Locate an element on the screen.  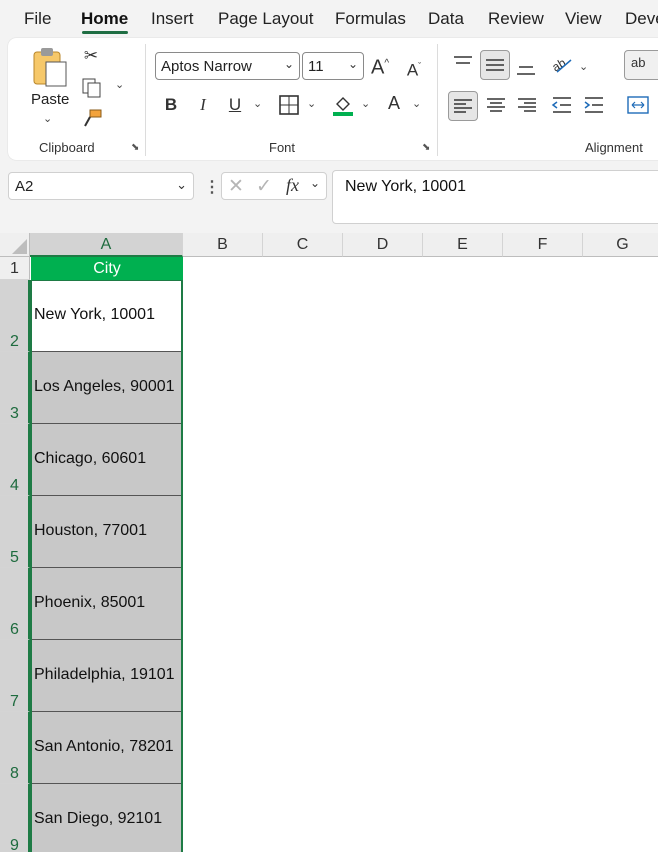
cancel-entry-icon: ✕ is located at coordinates (236, 186).